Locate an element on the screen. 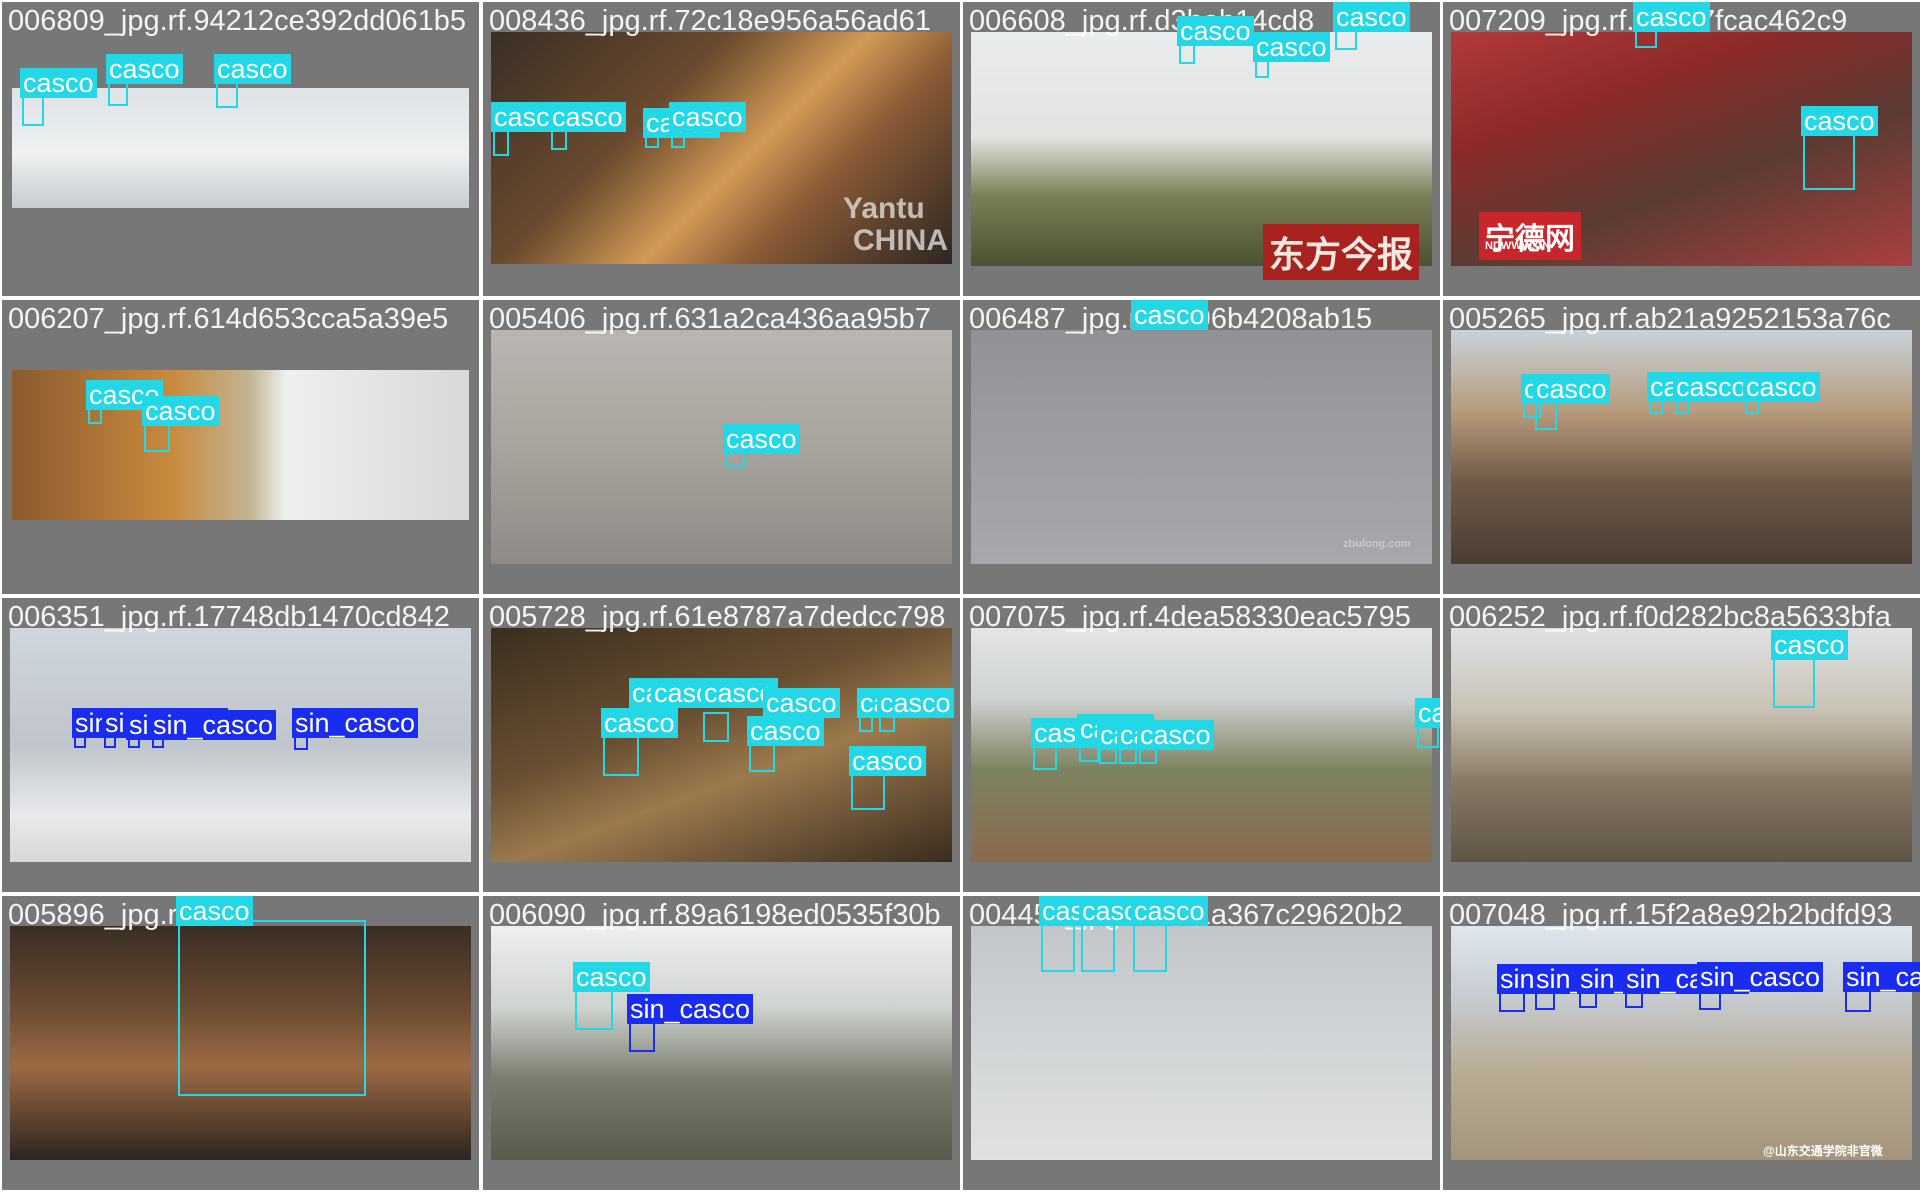 The height and width of the screenshot is (1192, 1920). mosaic-cell: 005896_jpg.rf. casco is located at coordinates (240, 1043).